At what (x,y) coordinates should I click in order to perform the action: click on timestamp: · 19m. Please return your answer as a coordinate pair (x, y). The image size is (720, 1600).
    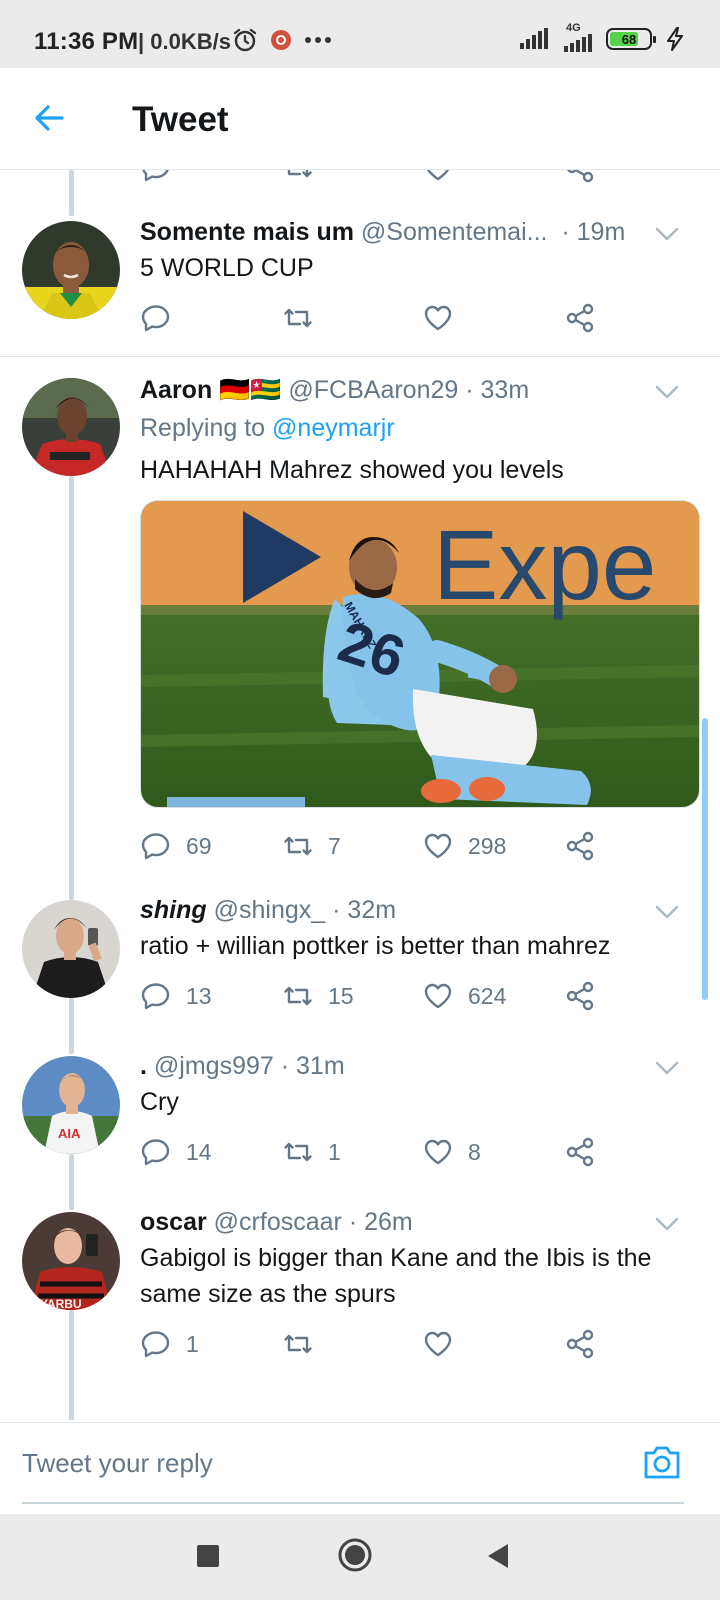
    Looking at the image, I should click on (593, 232).